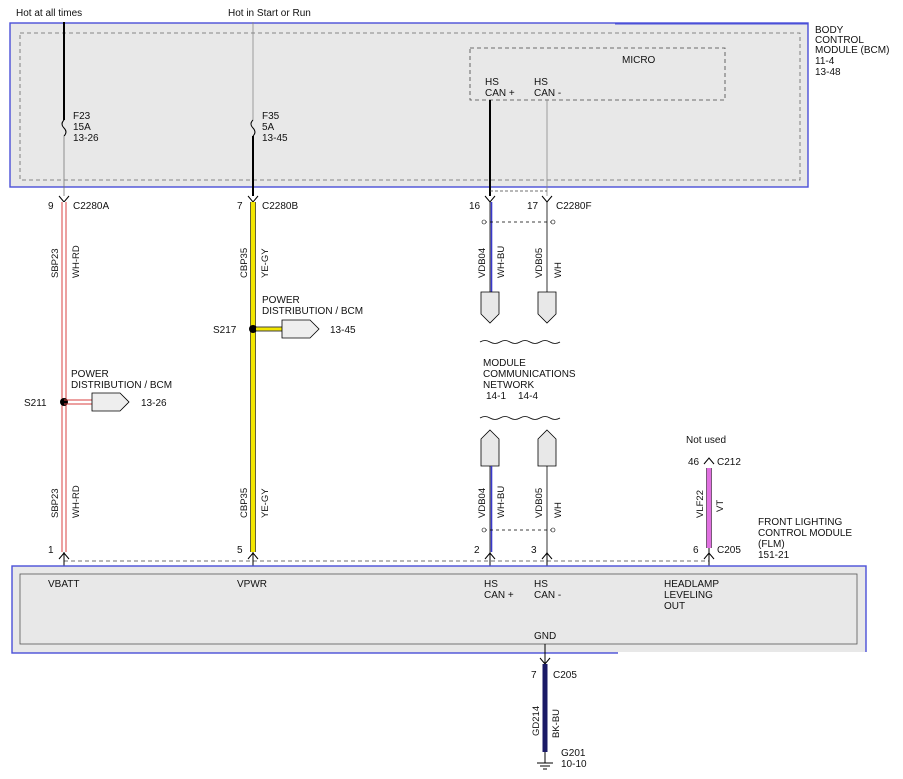 The height and width of the screenshot is (779, 903). I want to click on svg-text: 9, so click(51, 206).